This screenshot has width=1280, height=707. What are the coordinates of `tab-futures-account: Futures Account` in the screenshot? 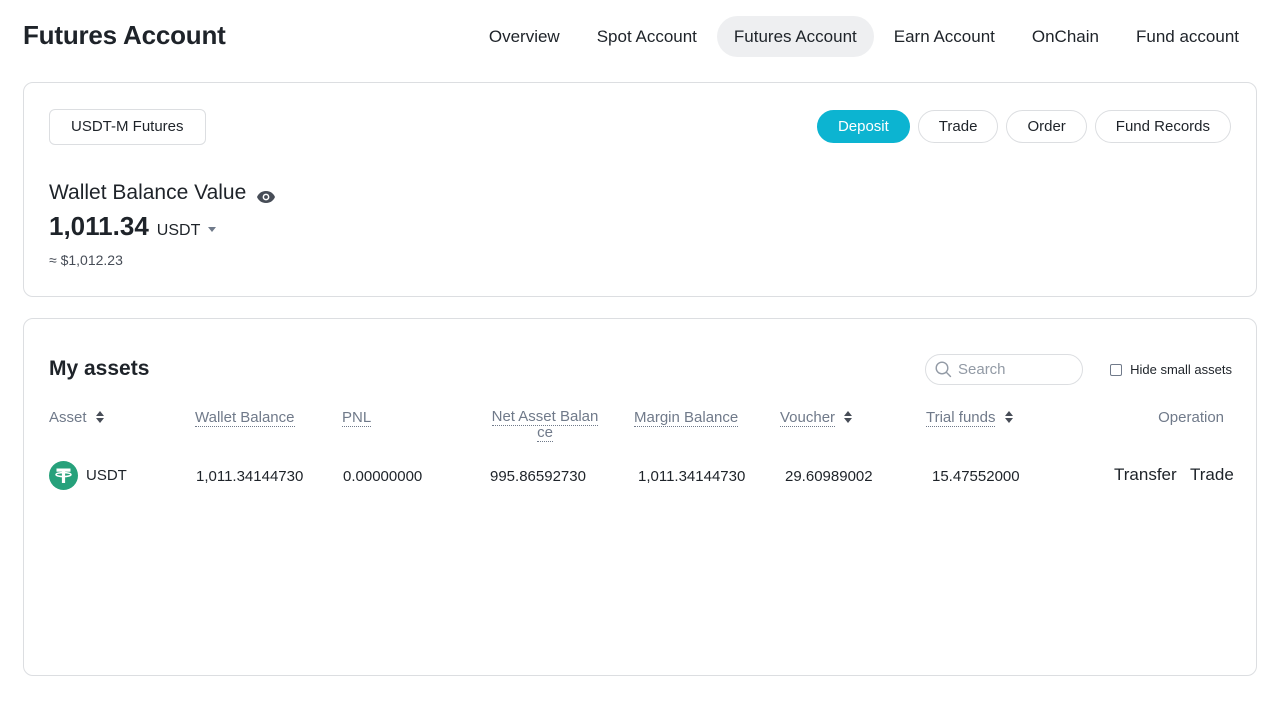 It's located at (795, 36).